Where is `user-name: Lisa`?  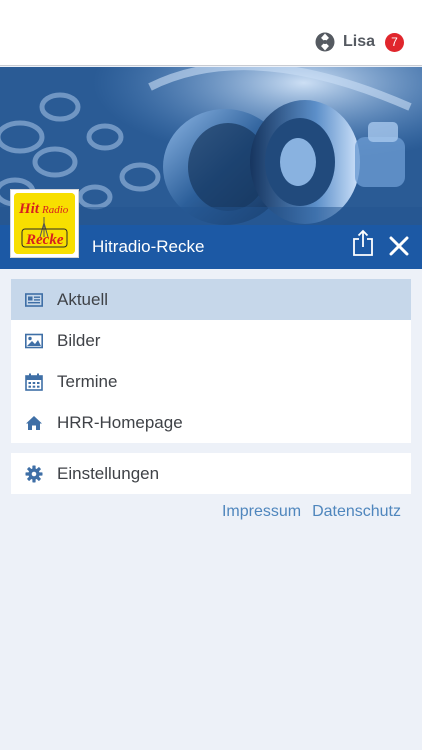
user-name: Lisa is located at coordinates (359, 42).